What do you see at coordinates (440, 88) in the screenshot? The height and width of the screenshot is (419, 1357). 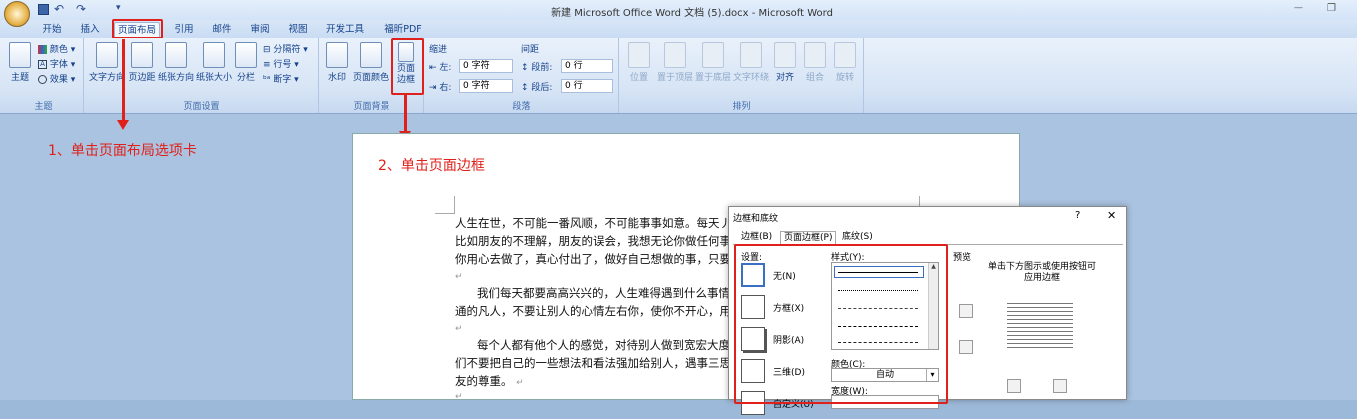 I see `indent-right-label: ⇥ 右:` at bounding box center [440, 88].